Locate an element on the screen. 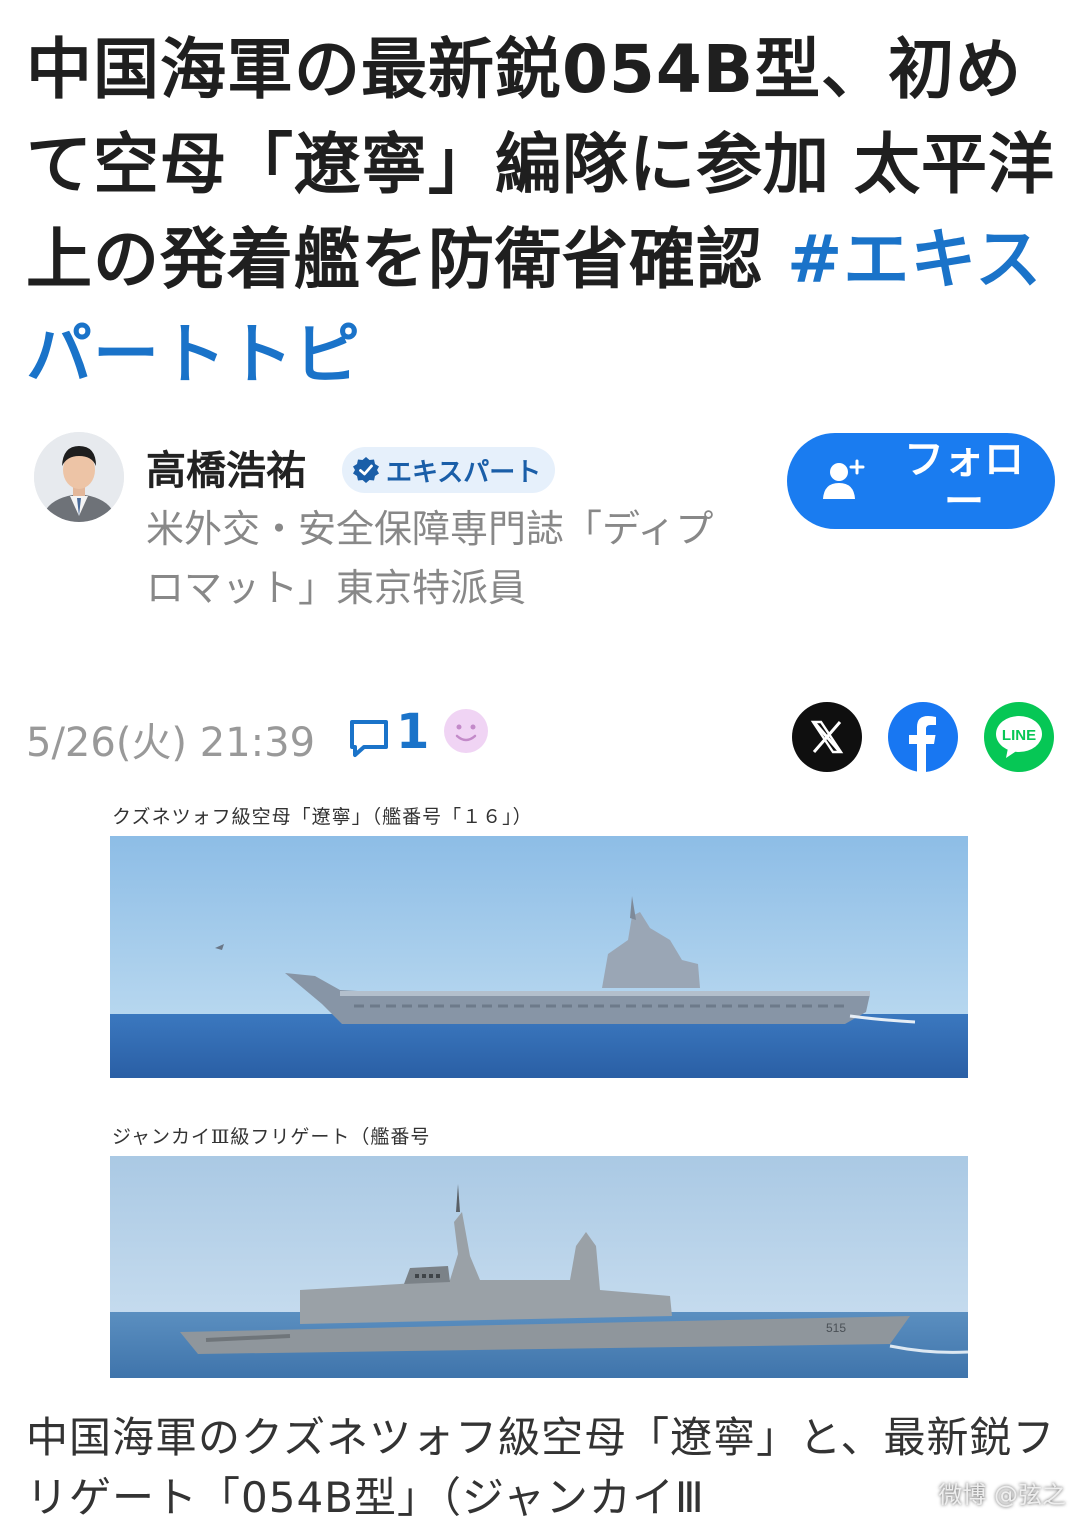 This screenshot has width=1080, height=1528. expert-badge: エキスパート is located at coordinates (449, 470).